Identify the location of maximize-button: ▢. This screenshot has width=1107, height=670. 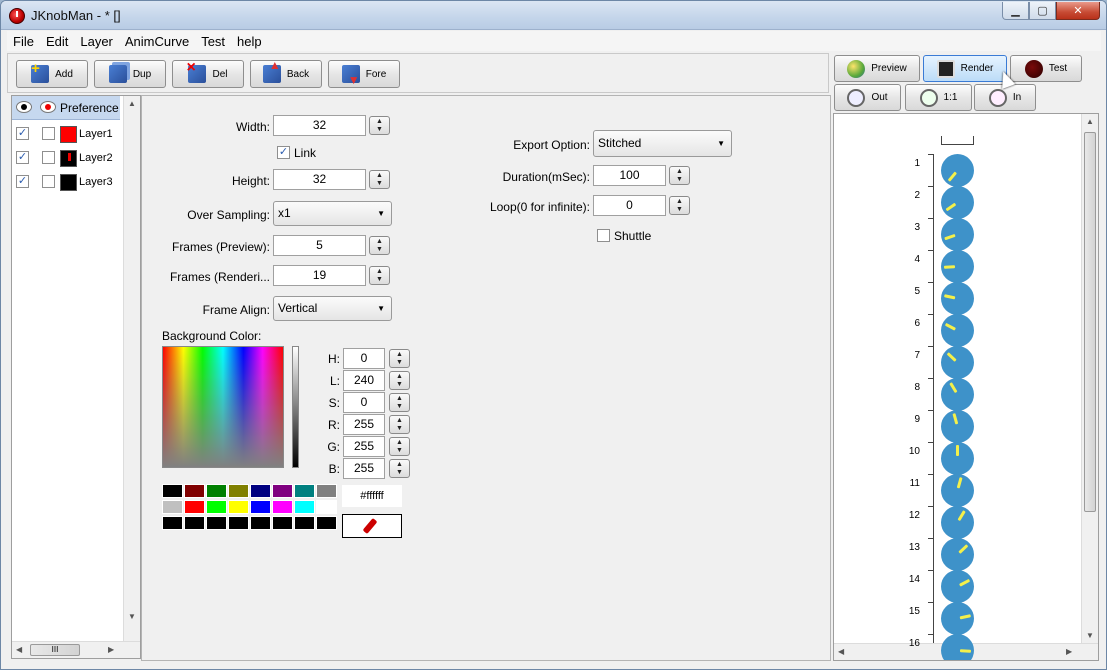
(1042, 11).